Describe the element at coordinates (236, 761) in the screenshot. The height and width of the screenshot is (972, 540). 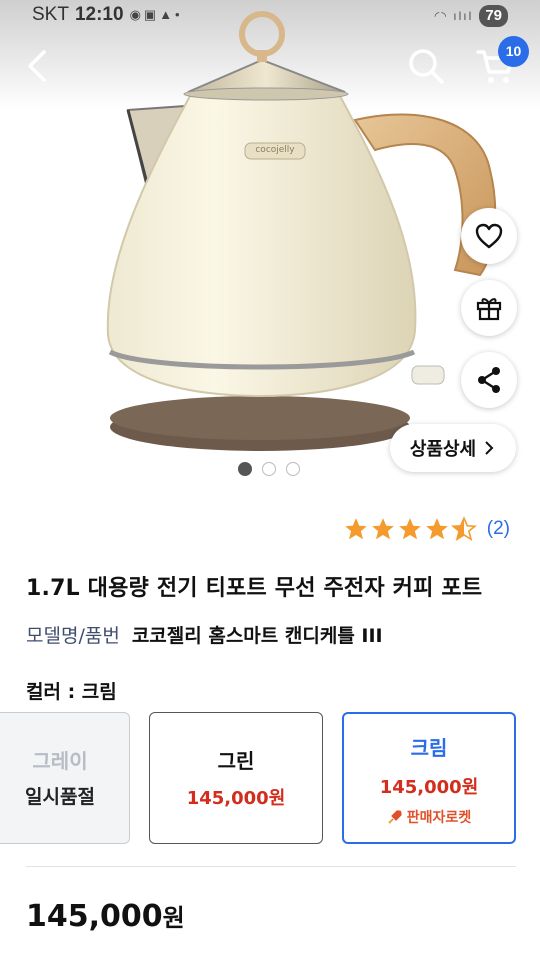
I see `option-name: 그린` at that location.